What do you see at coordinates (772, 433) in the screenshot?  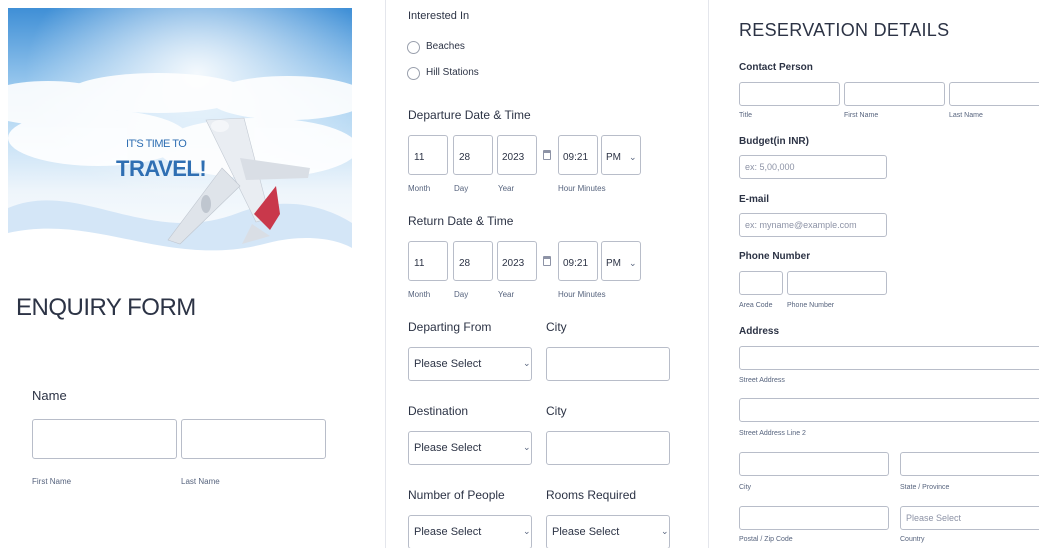 I see `street-address-line2-sublabel: Street Address Line 2` at bounding box center [772, 433].